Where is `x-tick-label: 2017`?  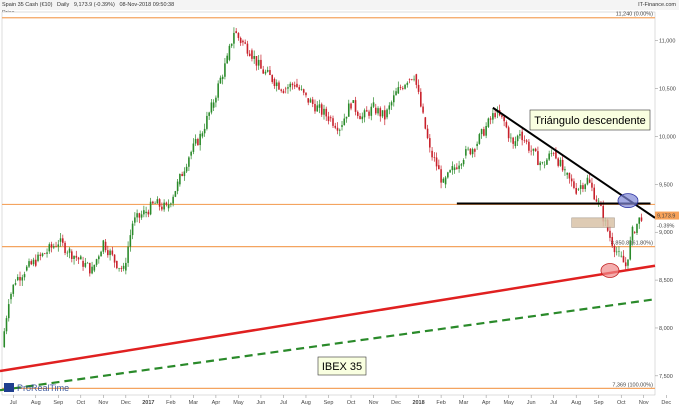
x-tick-label: 2017 is located at coordinates (148, 403).